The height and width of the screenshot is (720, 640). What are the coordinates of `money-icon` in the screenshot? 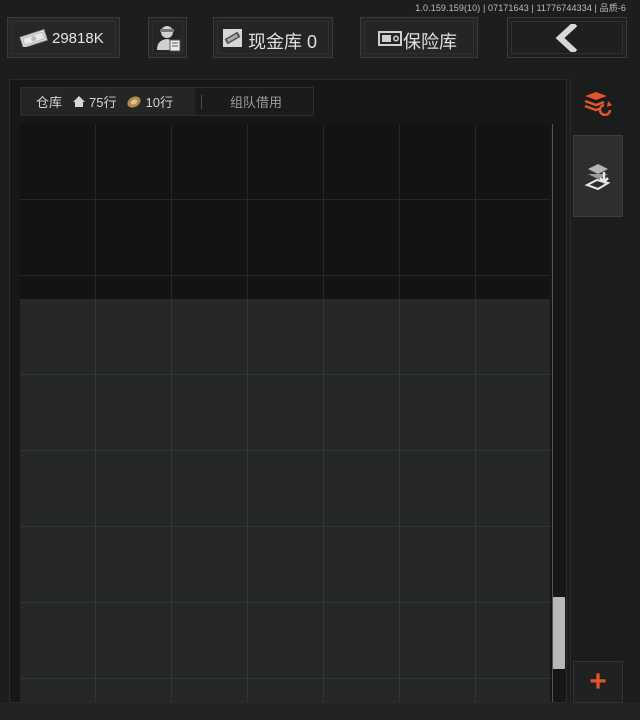 It's located at (33, 38).